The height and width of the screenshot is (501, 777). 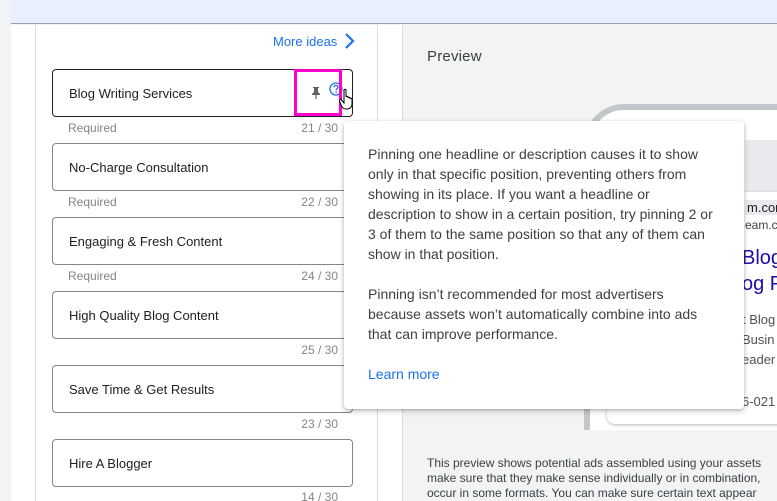 I want to click on headline-input-5: Save Time & Get Results, so click(x=202, y=389).